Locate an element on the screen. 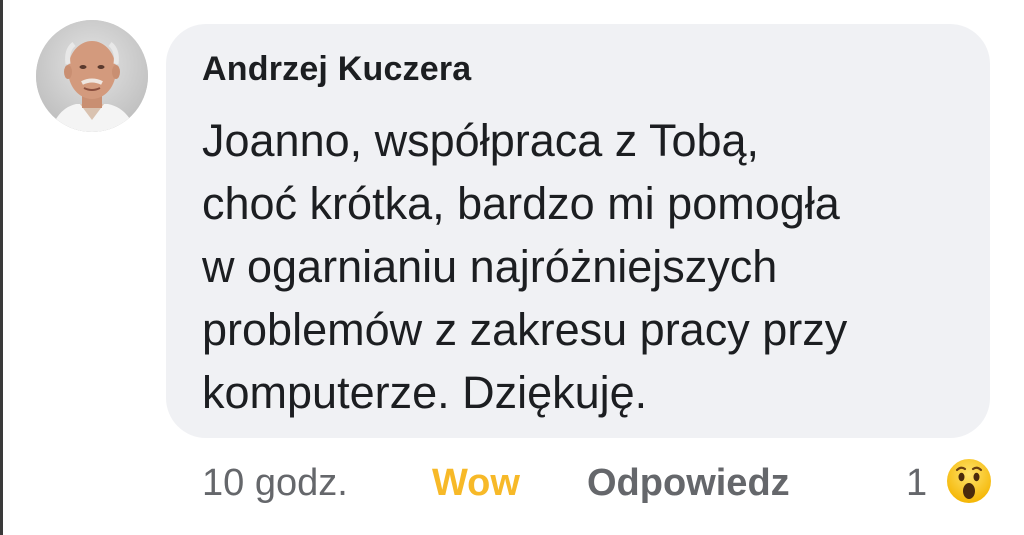  wow-emoji-icon is located at coordinates (969, 481).